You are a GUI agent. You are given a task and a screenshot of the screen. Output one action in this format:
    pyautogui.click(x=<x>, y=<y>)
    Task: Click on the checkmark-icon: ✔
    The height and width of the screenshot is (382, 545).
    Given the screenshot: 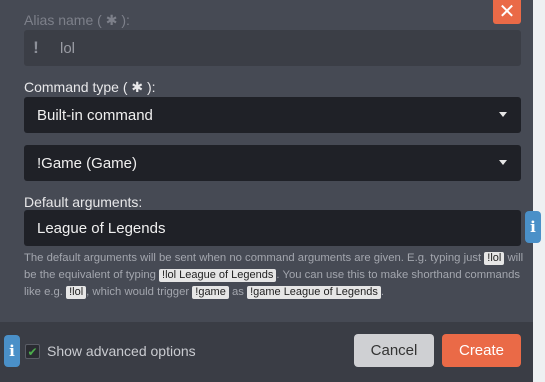 What is the action you would take?
    pyautogui.click(x=32, y=351)
    